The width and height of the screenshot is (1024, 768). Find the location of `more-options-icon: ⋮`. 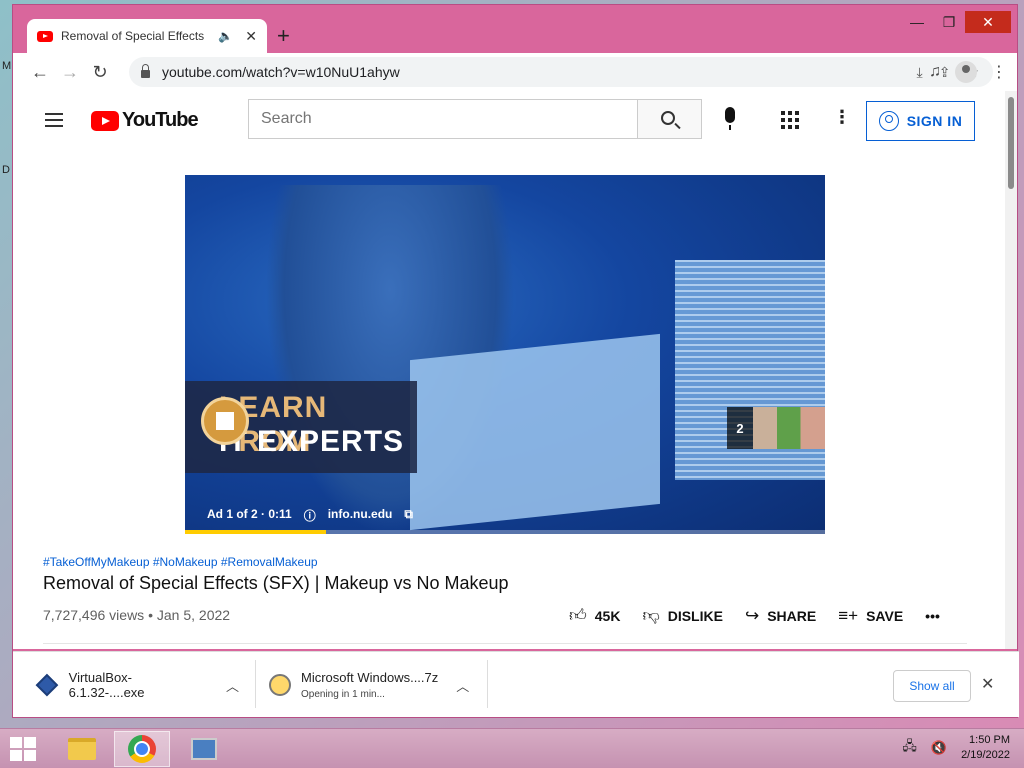

more-options-icon: ⋮ is located at coordinates (842, 117).